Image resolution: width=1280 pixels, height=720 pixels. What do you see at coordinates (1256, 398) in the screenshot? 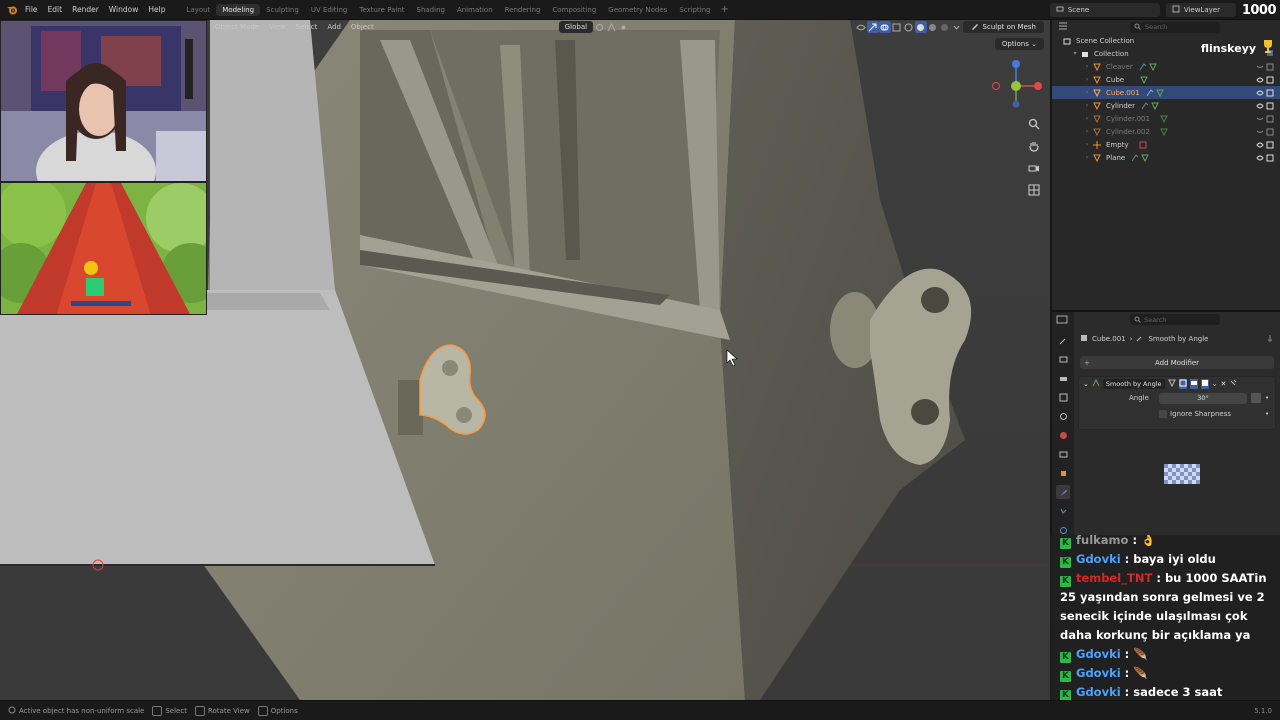
I see `node-socket-icon` at bounding box center [1256, 398].